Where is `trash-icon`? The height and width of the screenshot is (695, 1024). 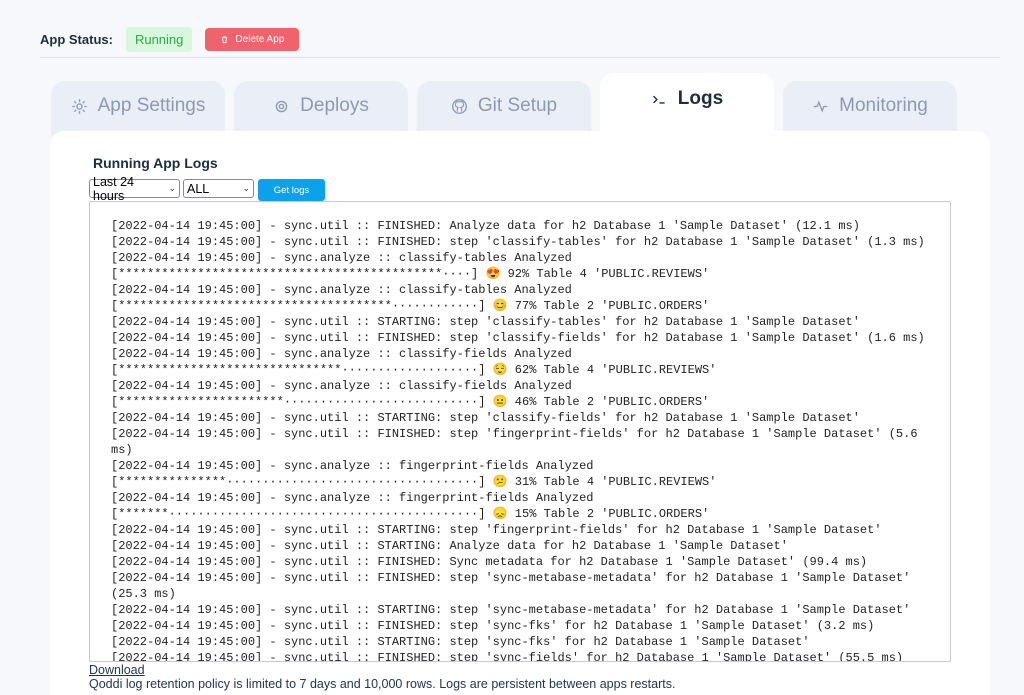 trash-icon is located at coordinates (225, 39).